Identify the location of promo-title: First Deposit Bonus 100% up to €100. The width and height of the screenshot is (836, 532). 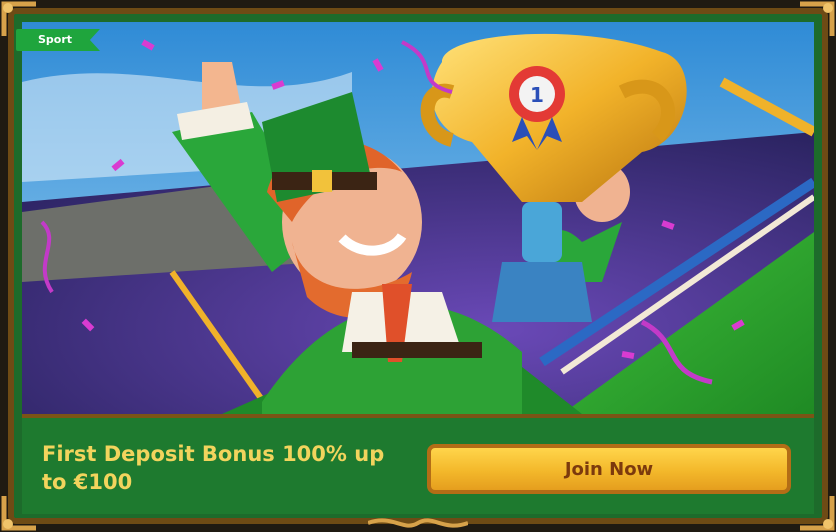
(213, 468).